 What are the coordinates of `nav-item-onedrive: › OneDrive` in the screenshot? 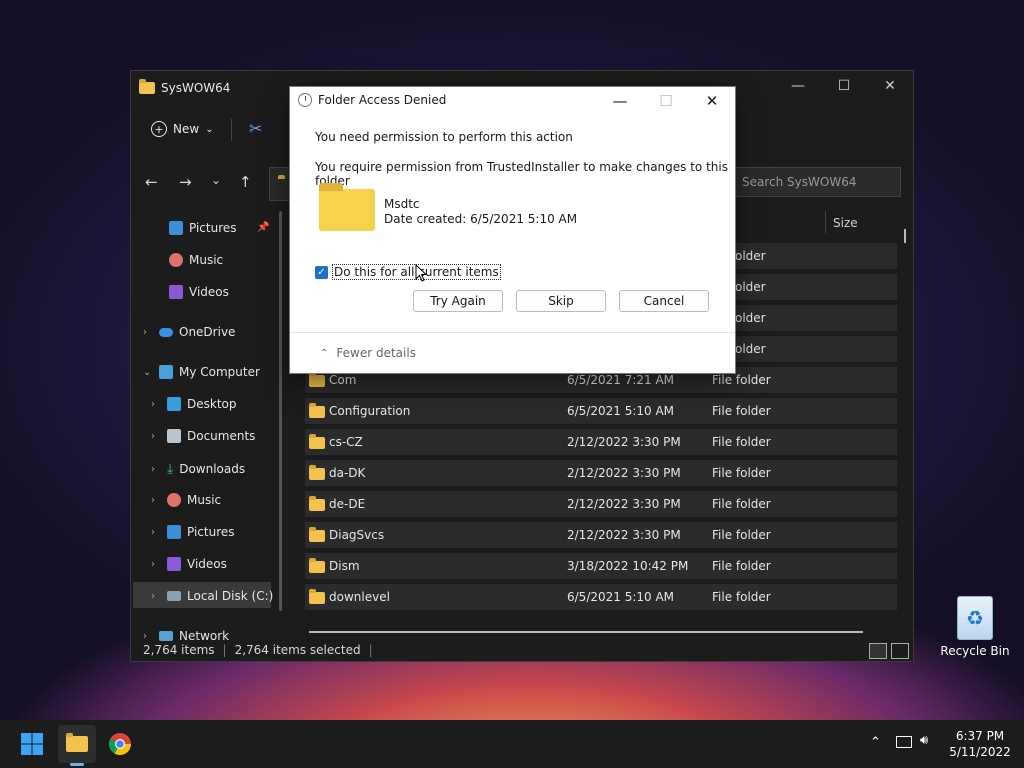 It's located at (189, 332).